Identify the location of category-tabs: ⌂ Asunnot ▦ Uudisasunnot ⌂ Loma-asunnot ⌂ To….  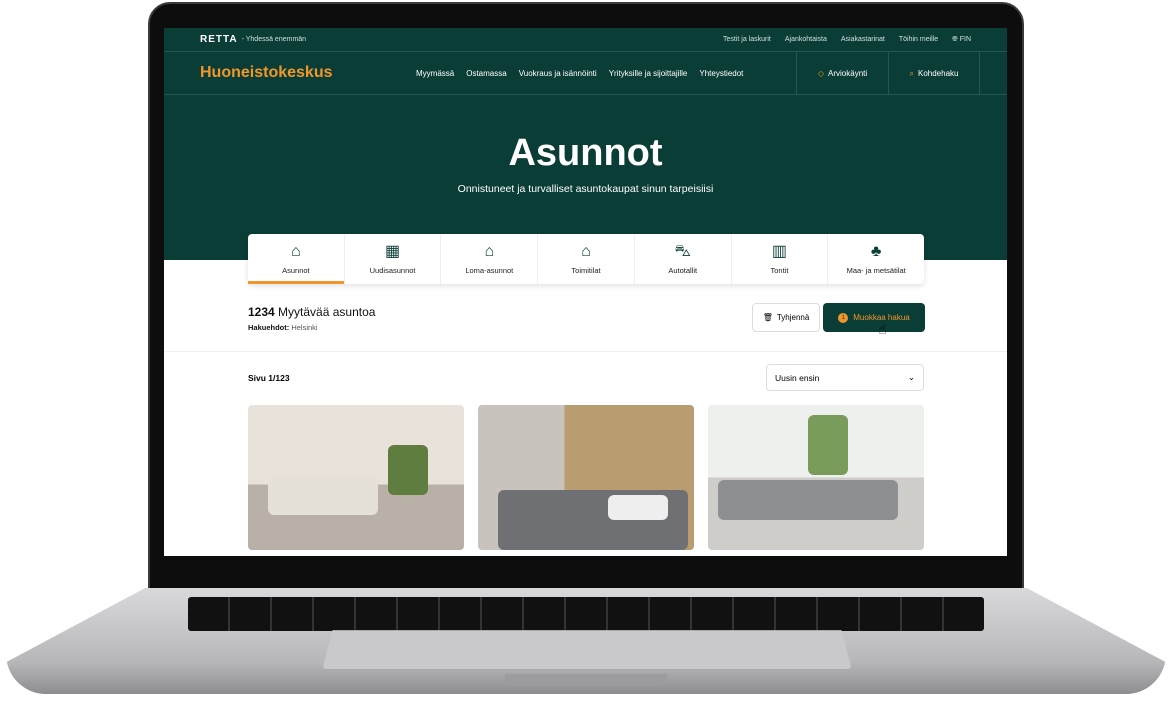
(586, 259).